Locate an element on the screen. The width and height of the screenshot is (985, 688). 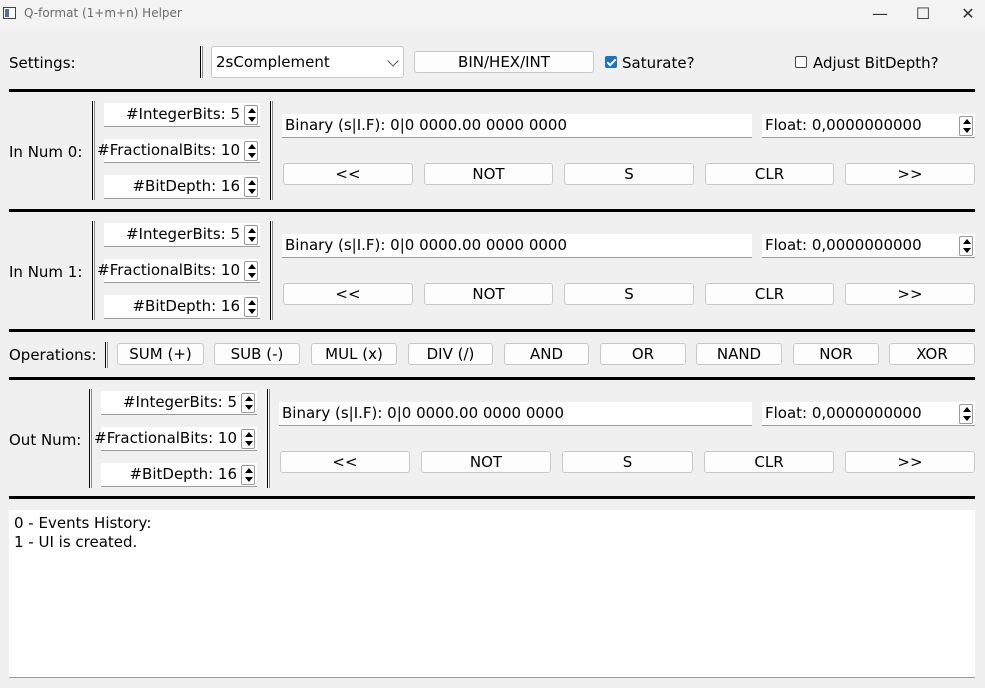
in1-sign-button: S is located at coordinates (629, 294).